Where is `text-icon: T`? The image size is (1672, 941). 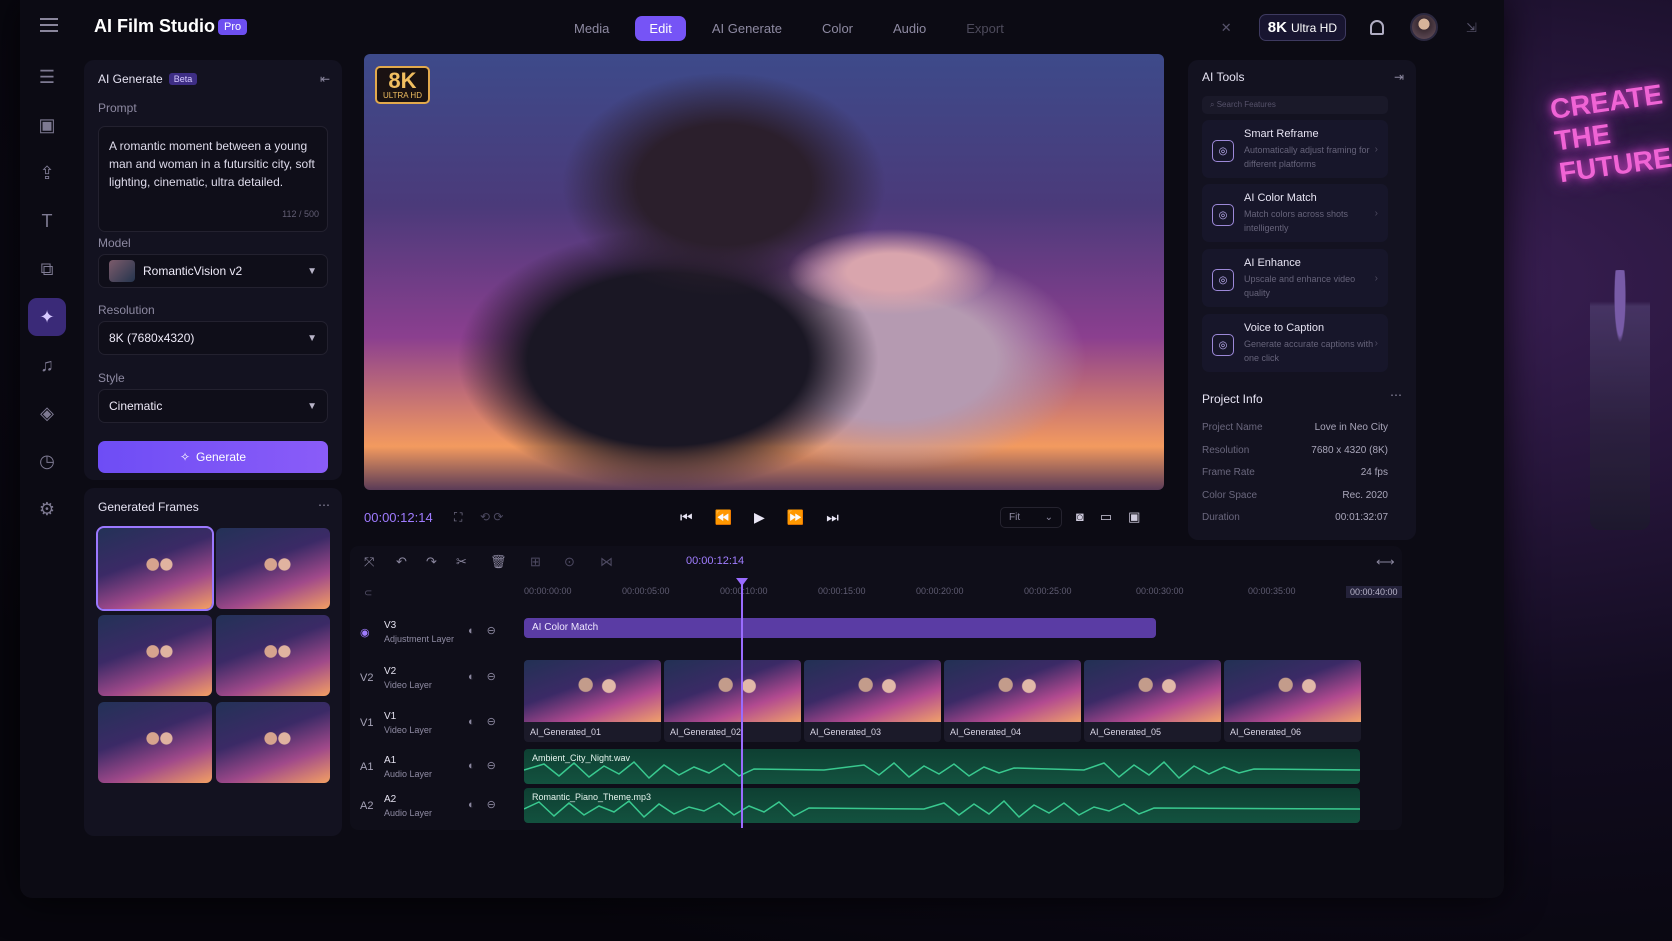
text-icon: T is located at coordinates (47, 221).